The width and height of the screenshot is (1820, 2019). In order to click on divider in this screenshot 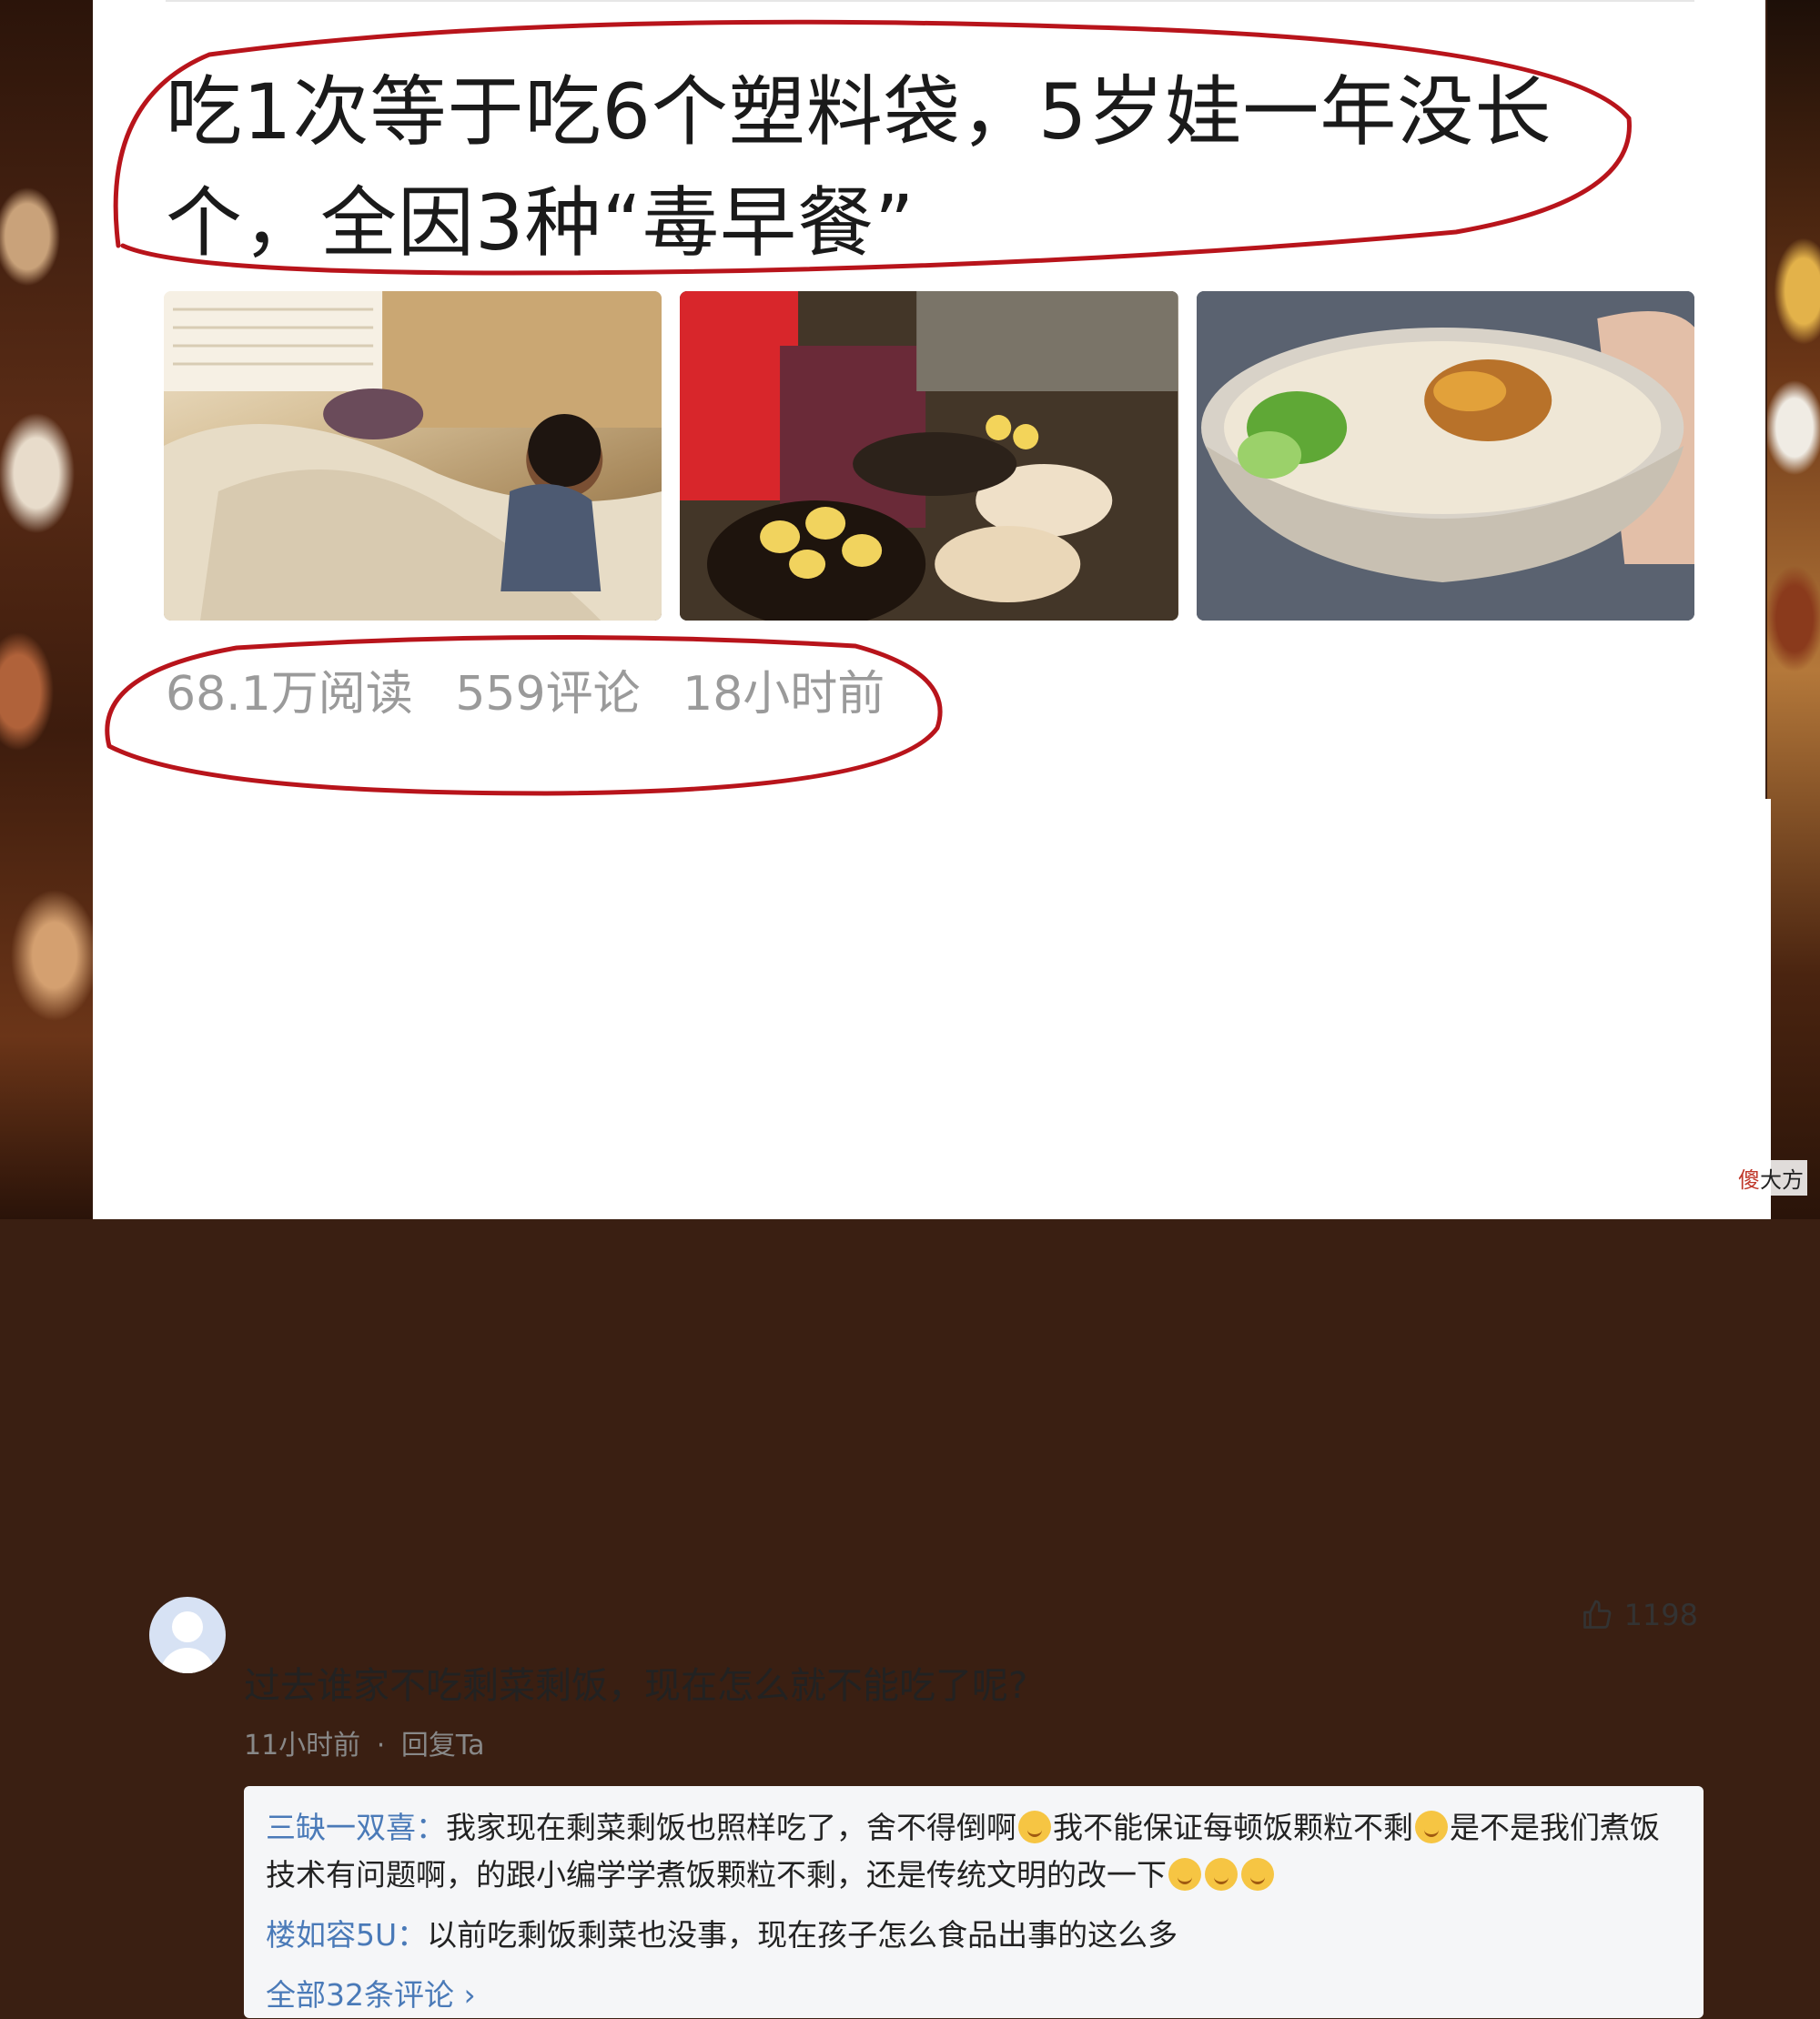, I will do `click(930, 1)`.